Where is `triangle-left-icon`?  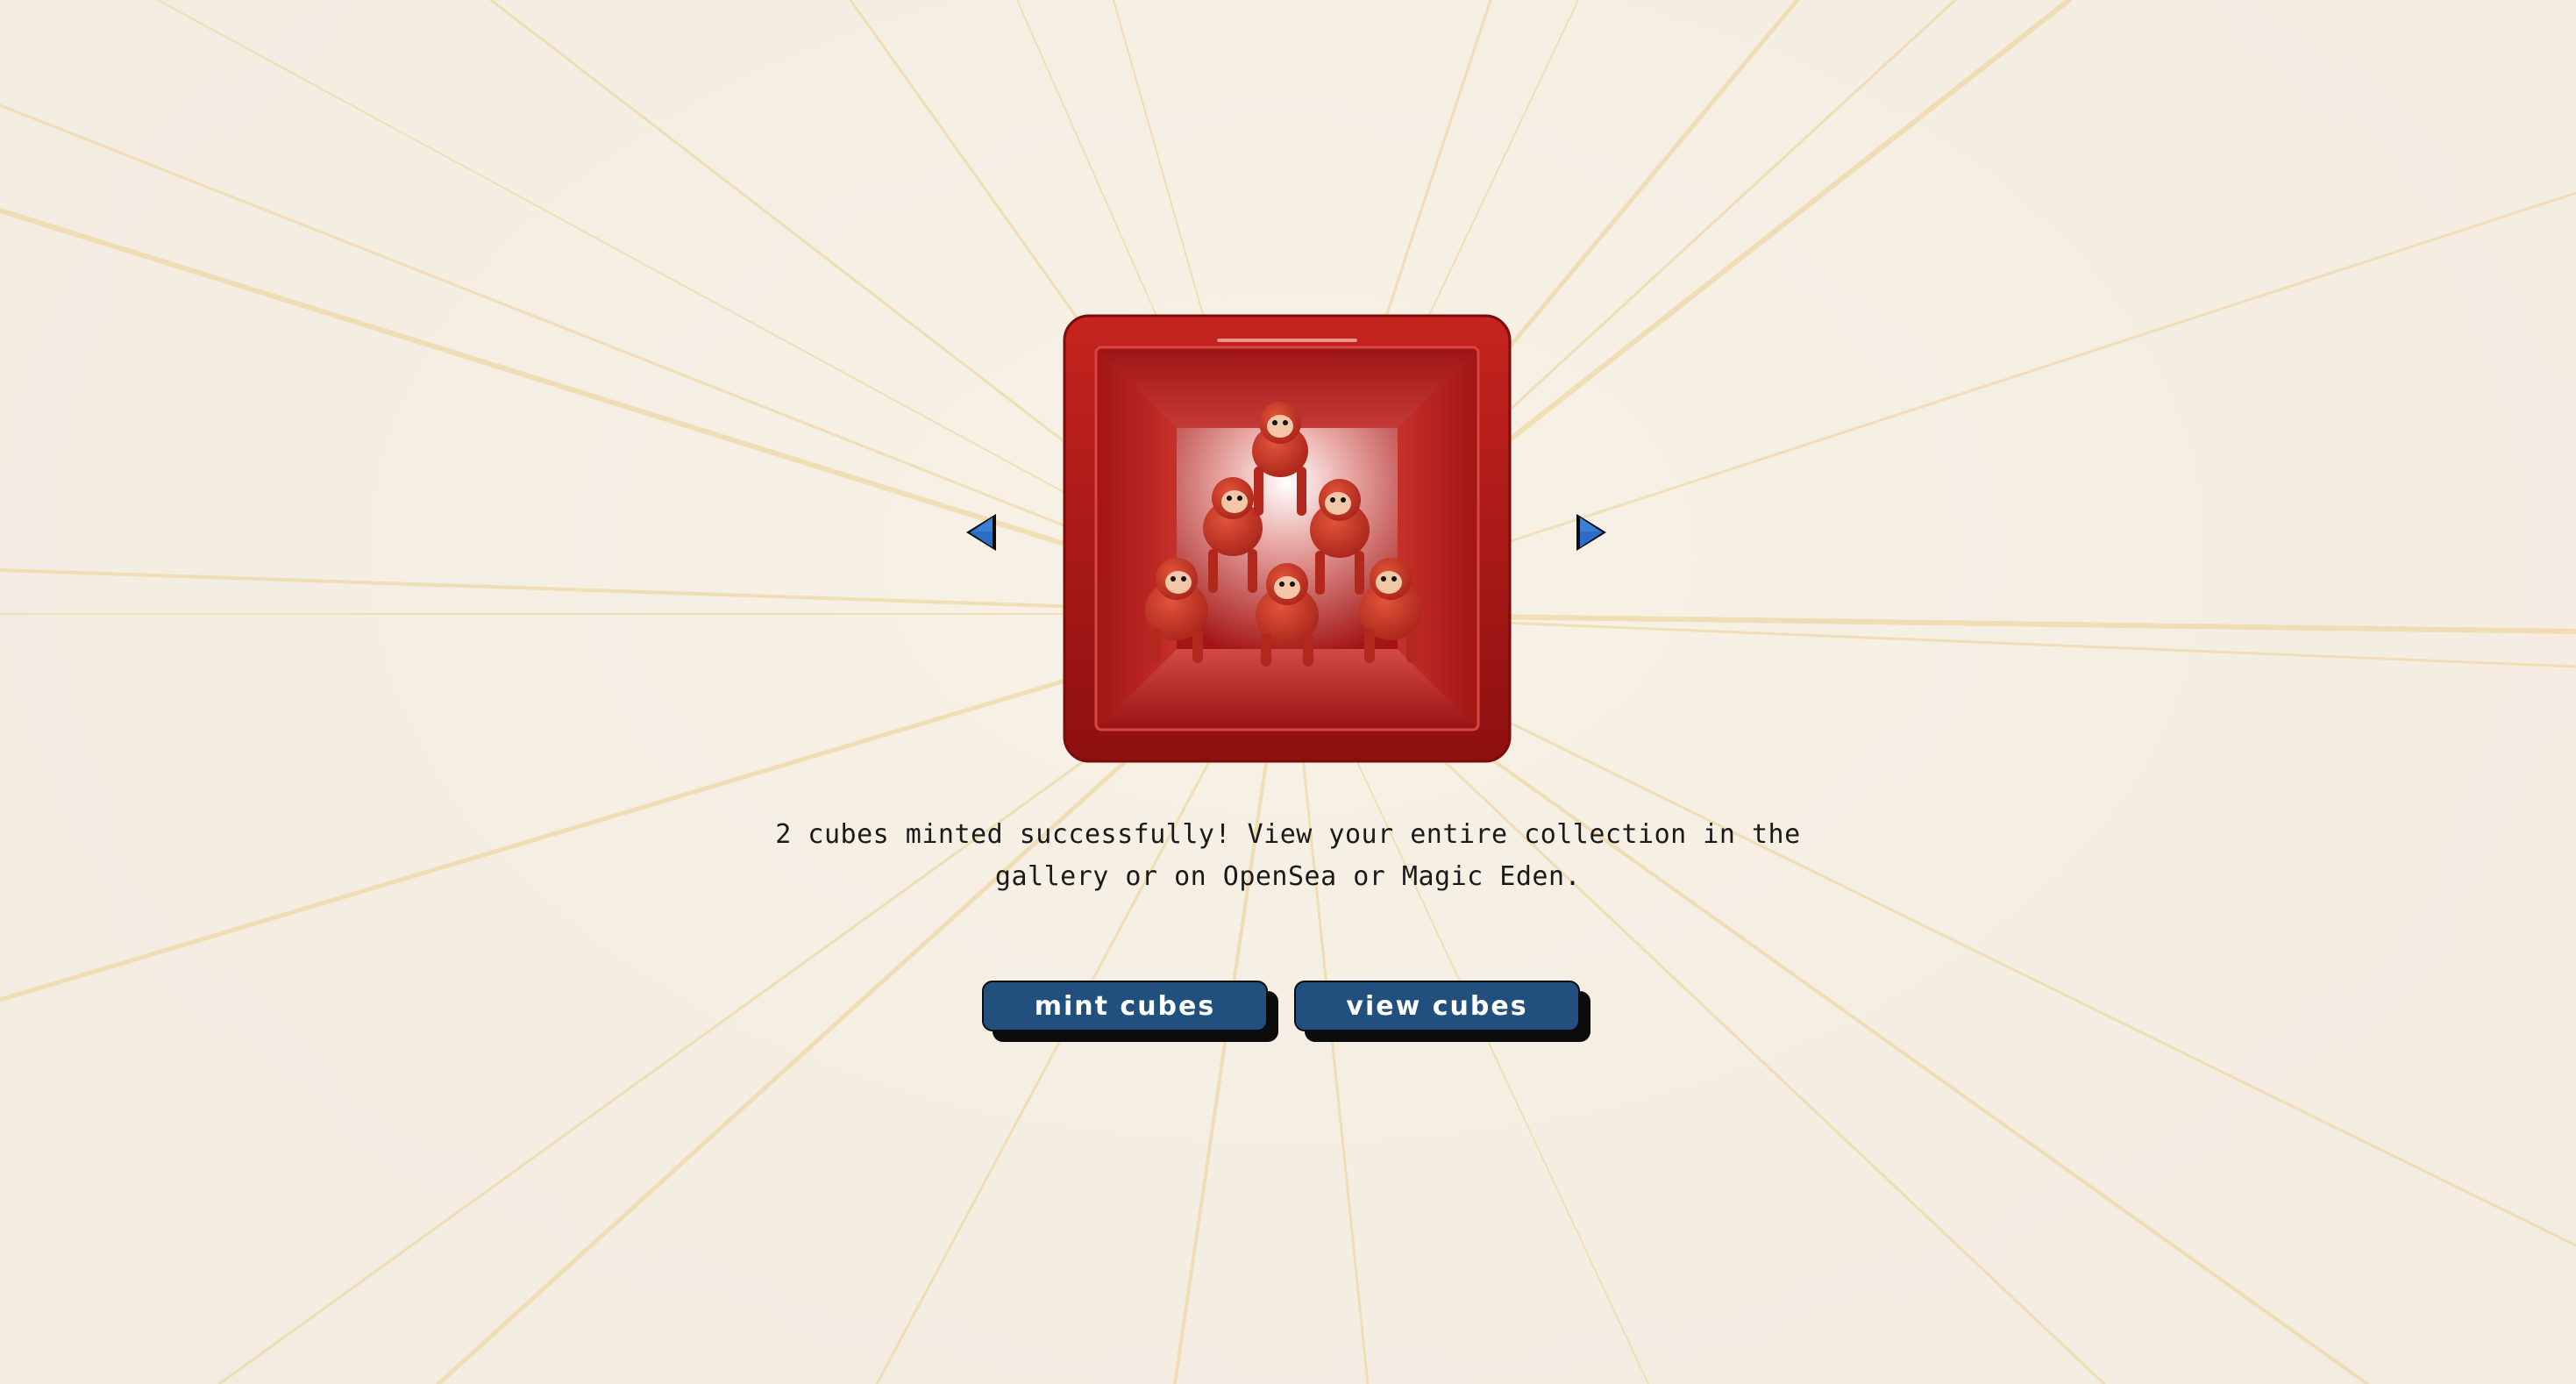 triangle-left-icon is located at coordinates (981, 533).